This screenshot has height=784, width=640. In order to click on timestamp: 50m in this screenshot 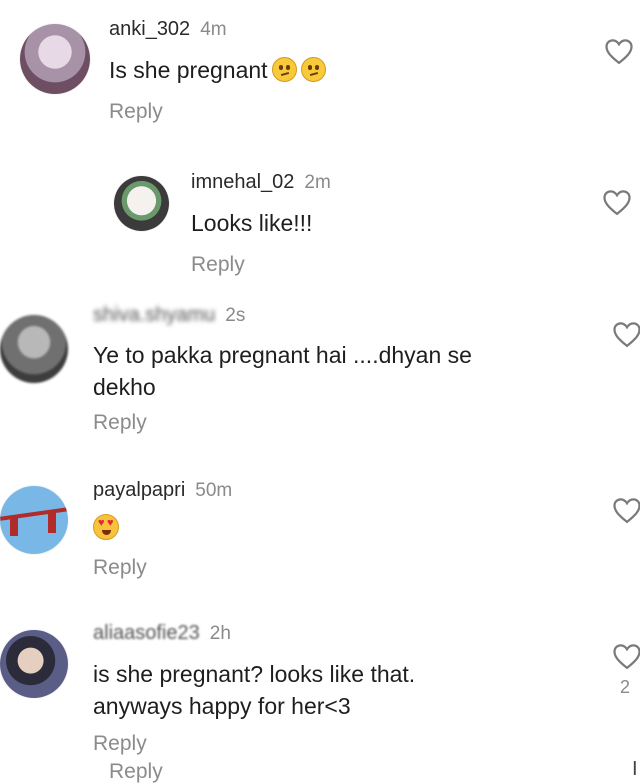, I will do `click(214, 490)`.